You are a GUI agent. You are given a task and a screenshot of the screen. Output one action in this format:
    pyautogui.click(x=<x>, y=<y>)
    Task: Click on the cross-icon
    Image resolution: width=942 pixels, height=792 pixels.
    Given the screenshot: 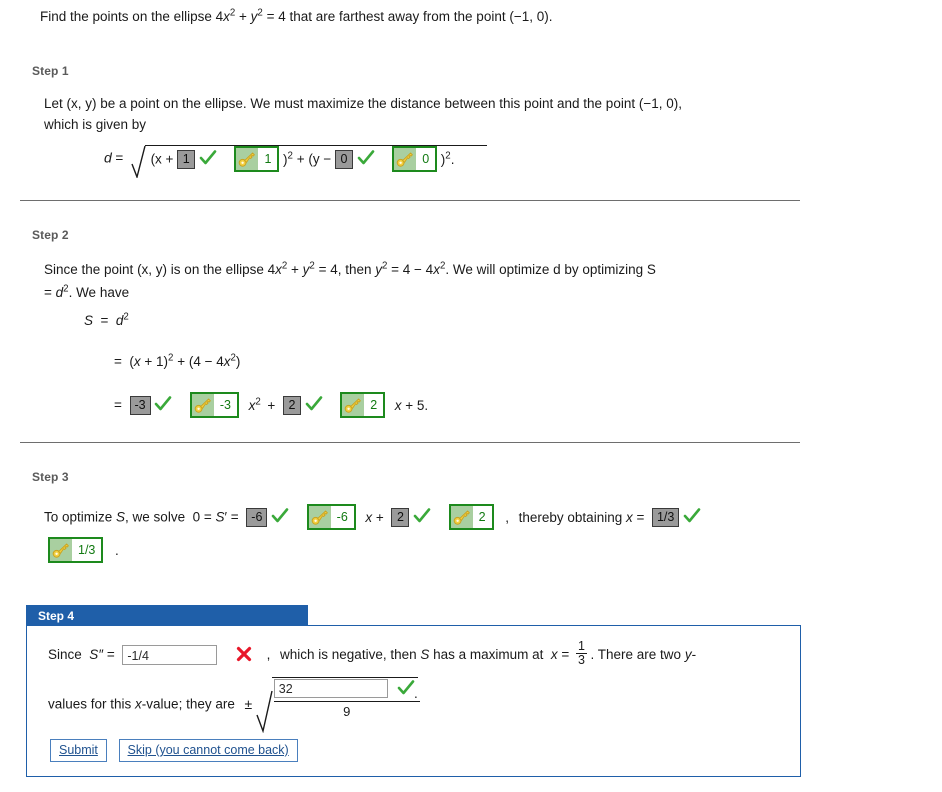 What is the action you would take?
    pyautogui.click(x=244, y=654)
    